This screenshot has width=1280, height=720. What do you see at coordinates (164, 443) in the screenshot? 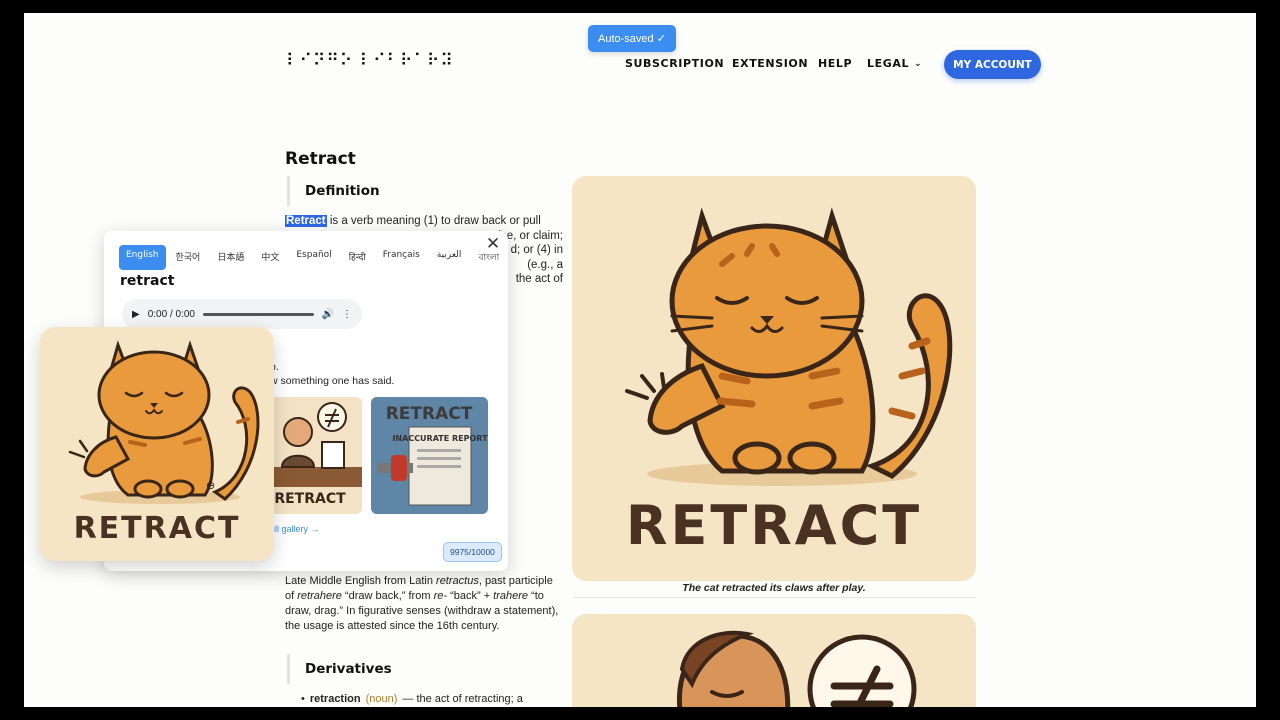
I see `cat-sticker-illustration: RETRACT` at bounding box center [164, 443].